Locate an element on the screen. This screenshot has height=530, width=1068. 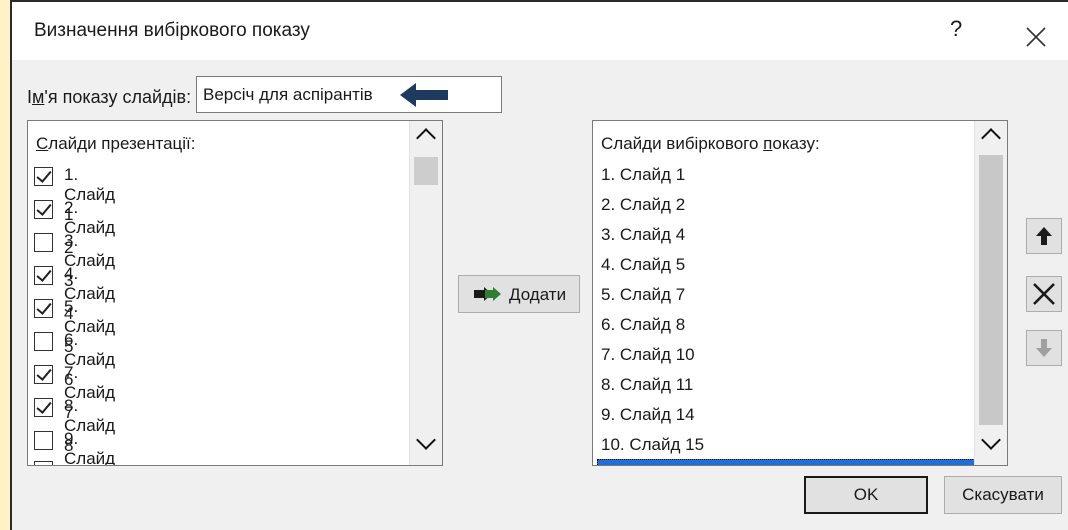
show-name-label-post: 'я показу слайдів: is located at coordinates (118, 97).